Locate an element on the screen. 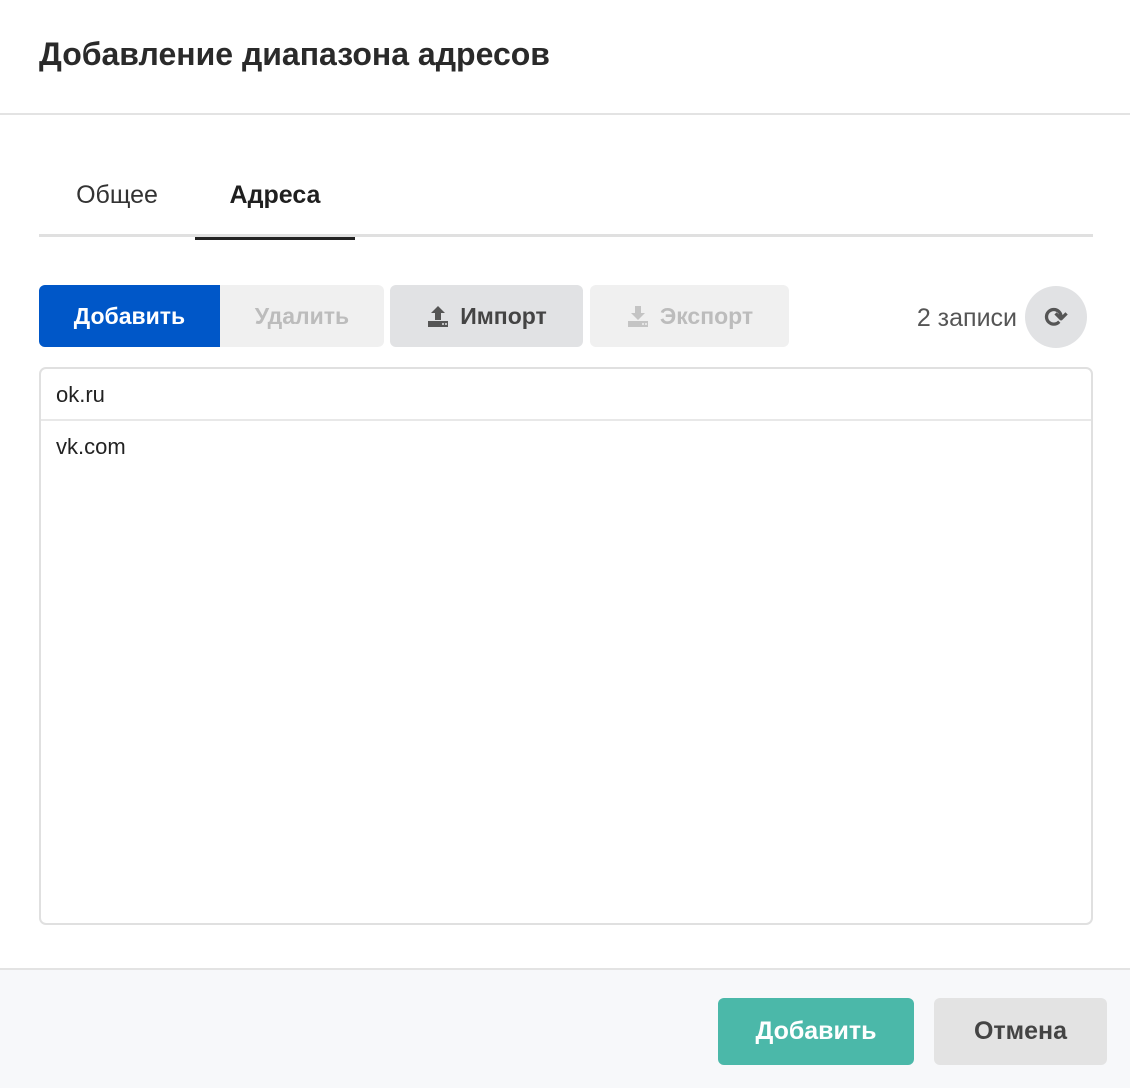  confirm-label: Добавить is located at coordinates (816, 1031).